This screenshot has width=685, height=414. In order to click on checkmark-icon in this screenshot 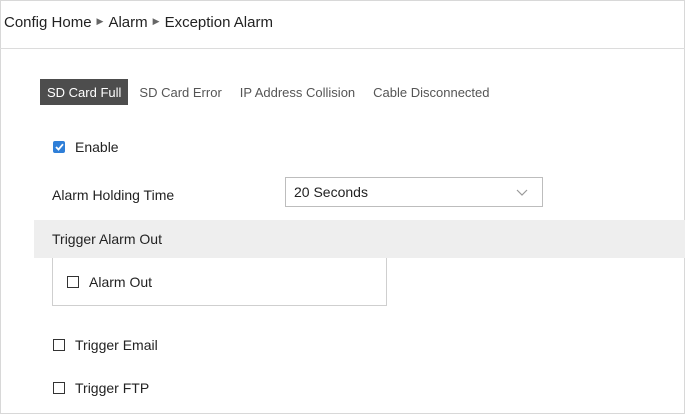, I will do `click(59, 147)`.